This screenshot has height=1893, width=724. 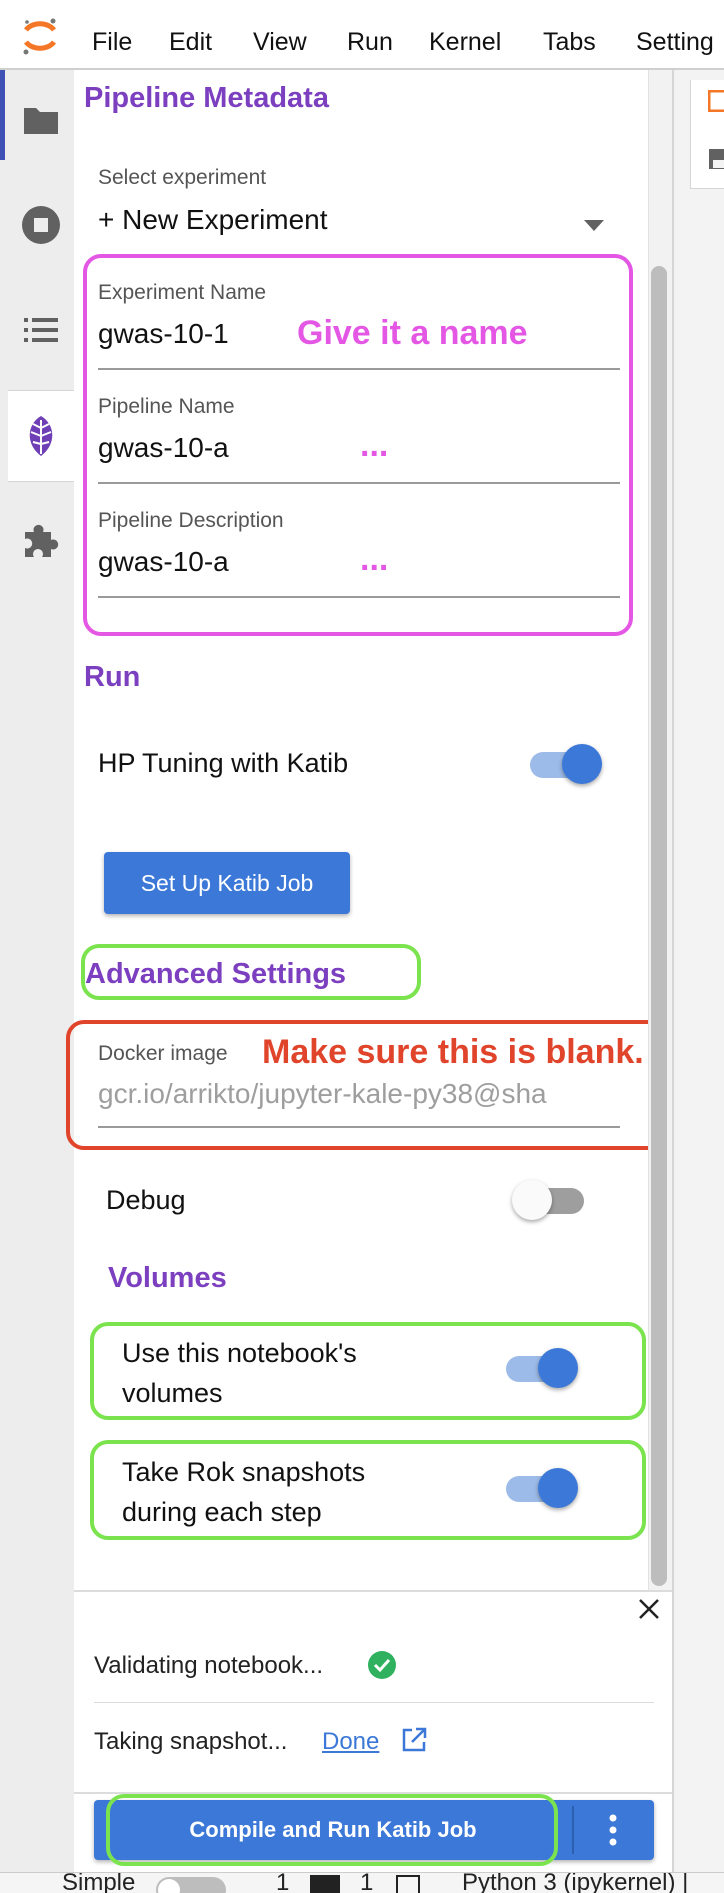 I want to click on select-experiment-dropdown: + New Experiment, so click(x=357, y=221).